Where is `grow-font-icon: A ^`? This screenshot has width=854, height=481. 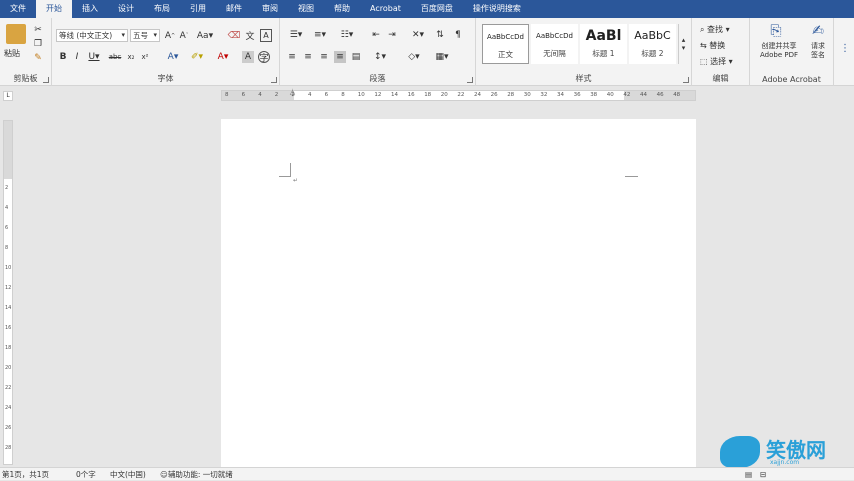 grow-font-icon: A ^ is located at coordinates (170, 35).